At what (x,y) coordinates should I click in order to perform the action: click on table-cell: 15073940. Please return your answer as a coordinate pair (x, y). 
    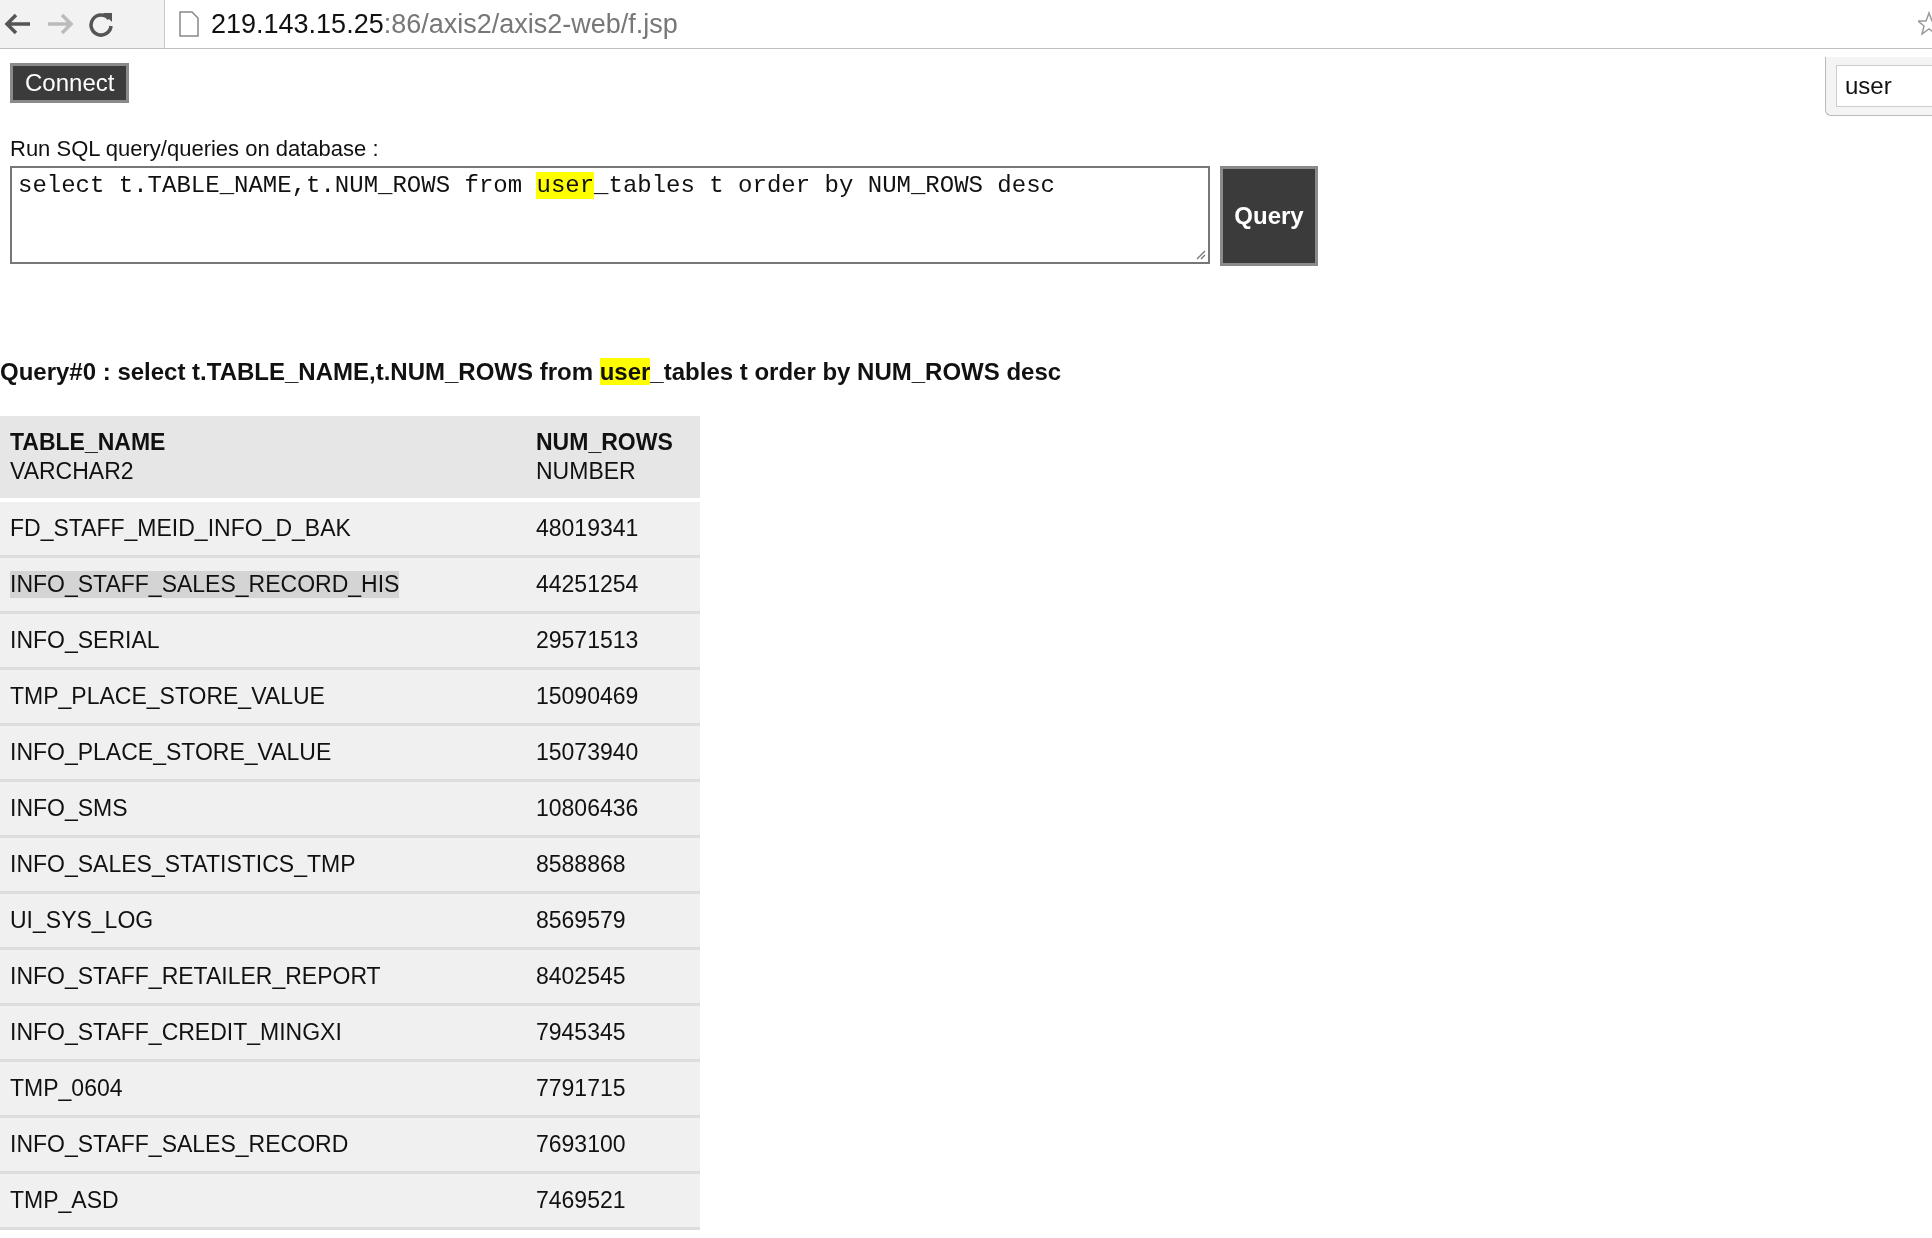
    Looking at the image, I should click on (613, 754).